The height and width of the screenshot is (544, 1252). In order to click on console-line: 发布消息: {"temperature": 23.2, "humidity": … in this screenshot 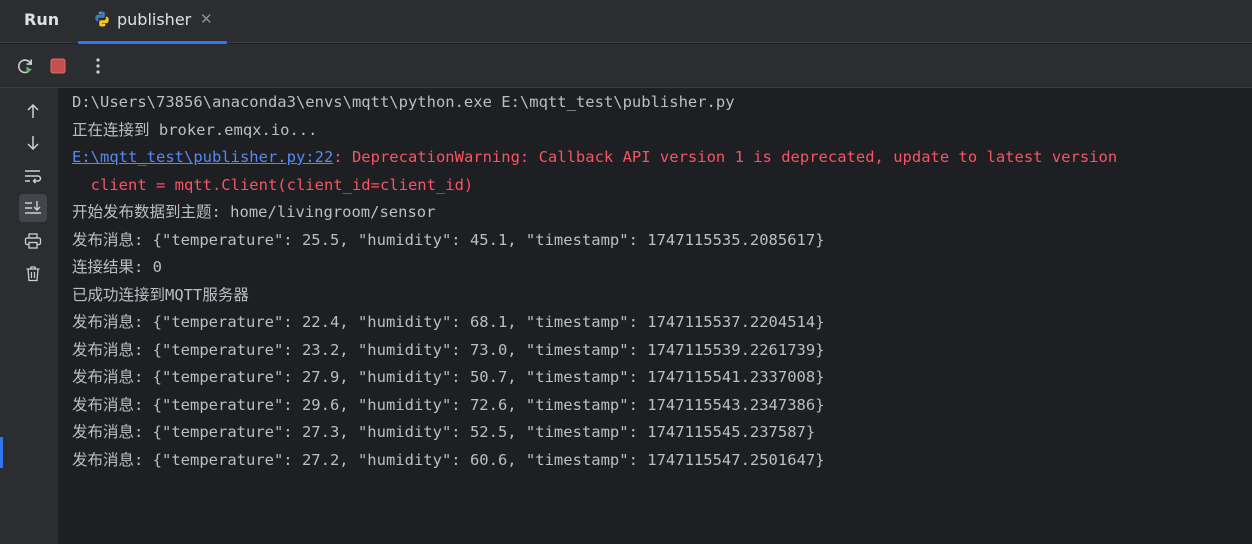, I will do `click(448, 350)`.